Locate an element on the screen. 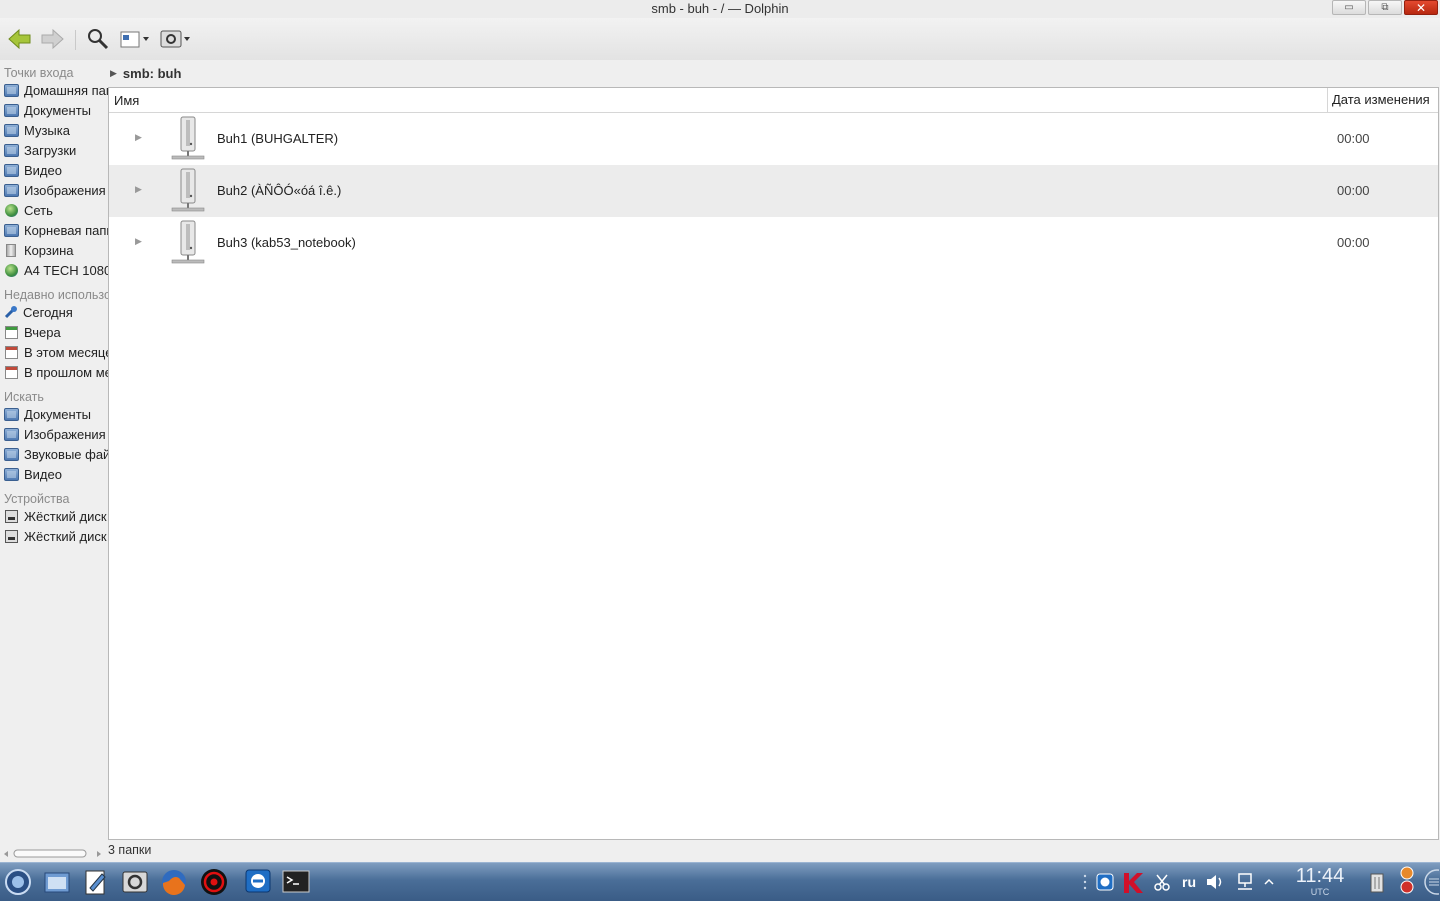 The width and height of the screenshot is (1440, 901). search-item-label: Видео is located at coordinates (43, 474).